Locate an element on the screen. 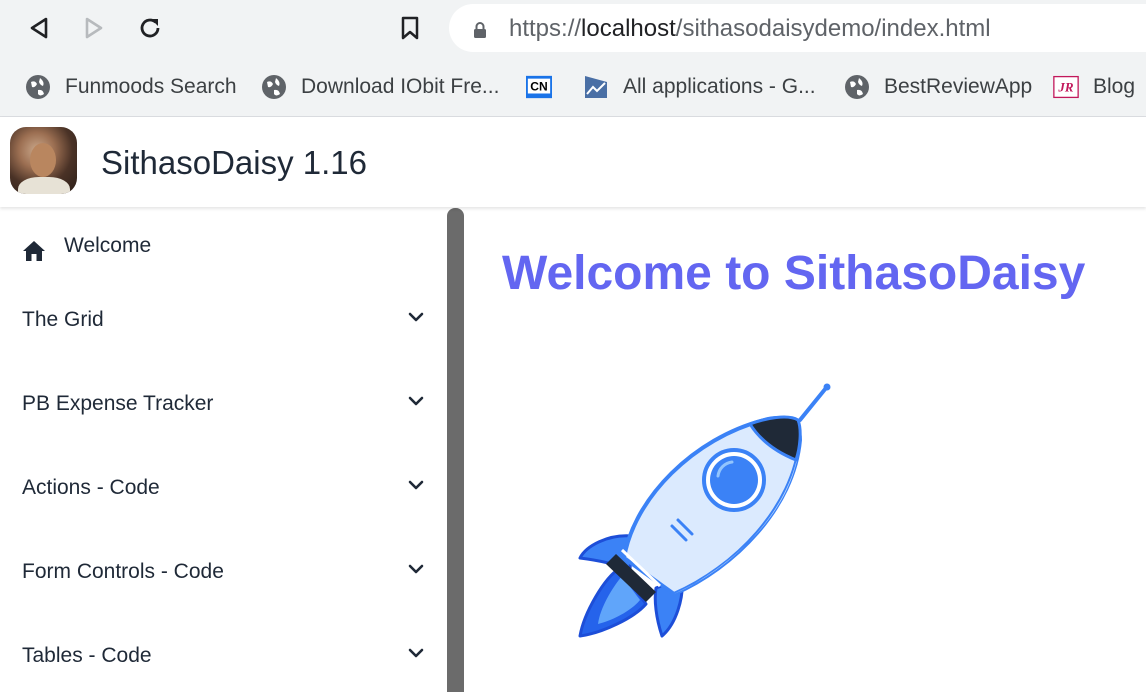 The width and height of the screenshot is (1146, 692). avatar is located at coordinates (43, 160).